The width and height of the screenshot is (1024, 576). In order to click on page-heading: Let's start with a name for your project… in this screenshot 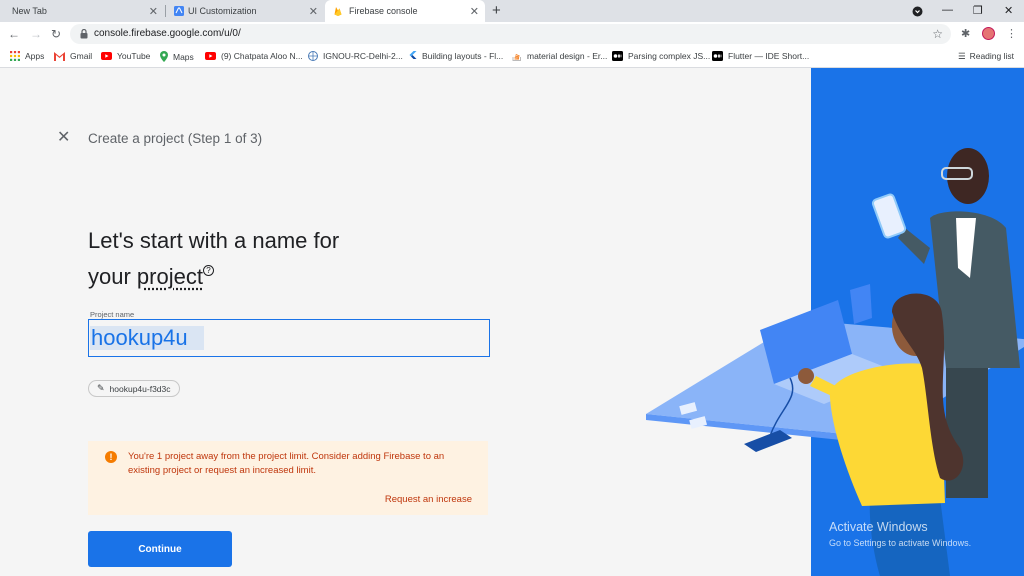, I will do `click(213, 259)`.